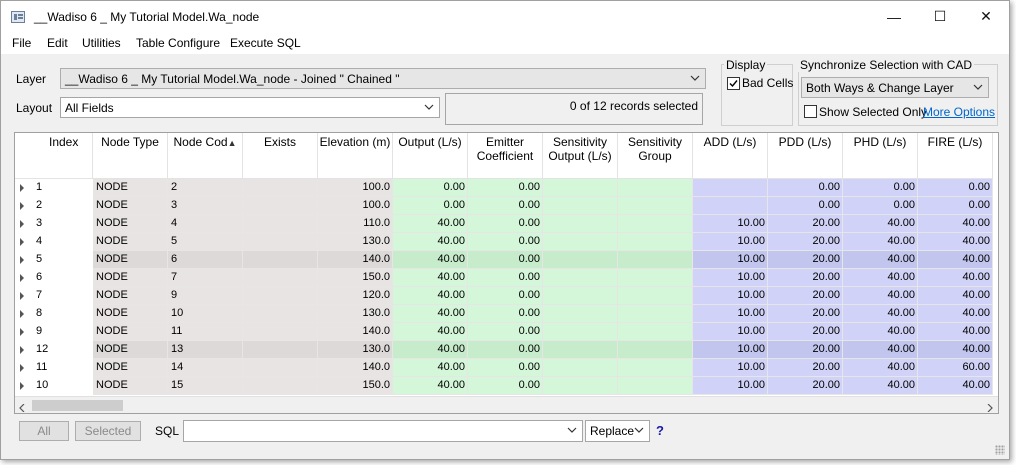  Describe the element at coordinates (280, 156) in the screenshot. I see `column-header-exists: Exists` at that location.